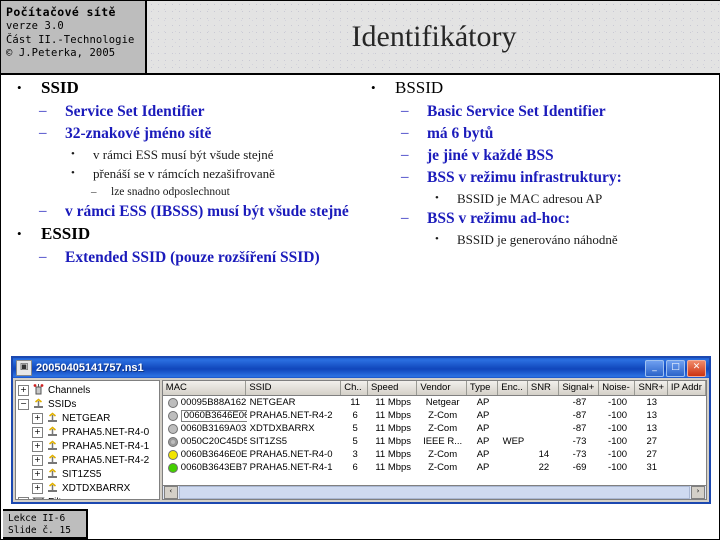  Describe the element at coordinates (355, 467) in the screenshot. I see `cell-channel: 6` at that location.